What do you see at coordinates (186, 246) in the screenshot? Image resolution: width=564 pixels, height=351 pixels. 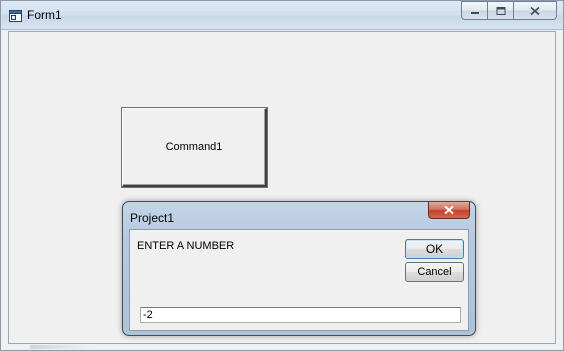 I see `dialog-prompt: ENTER A NUMBER` at bounding box center [186, 246].